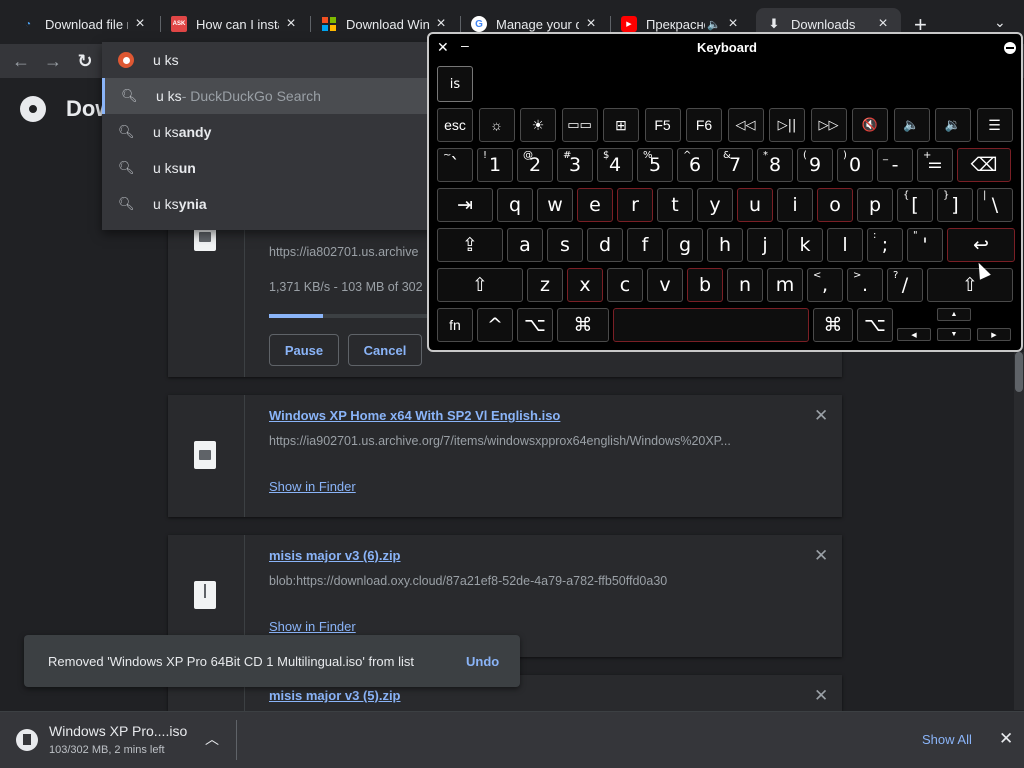 This screenshot has width=1024, height=768. I want to click on key-symbol: ☰, so click(994, 125).